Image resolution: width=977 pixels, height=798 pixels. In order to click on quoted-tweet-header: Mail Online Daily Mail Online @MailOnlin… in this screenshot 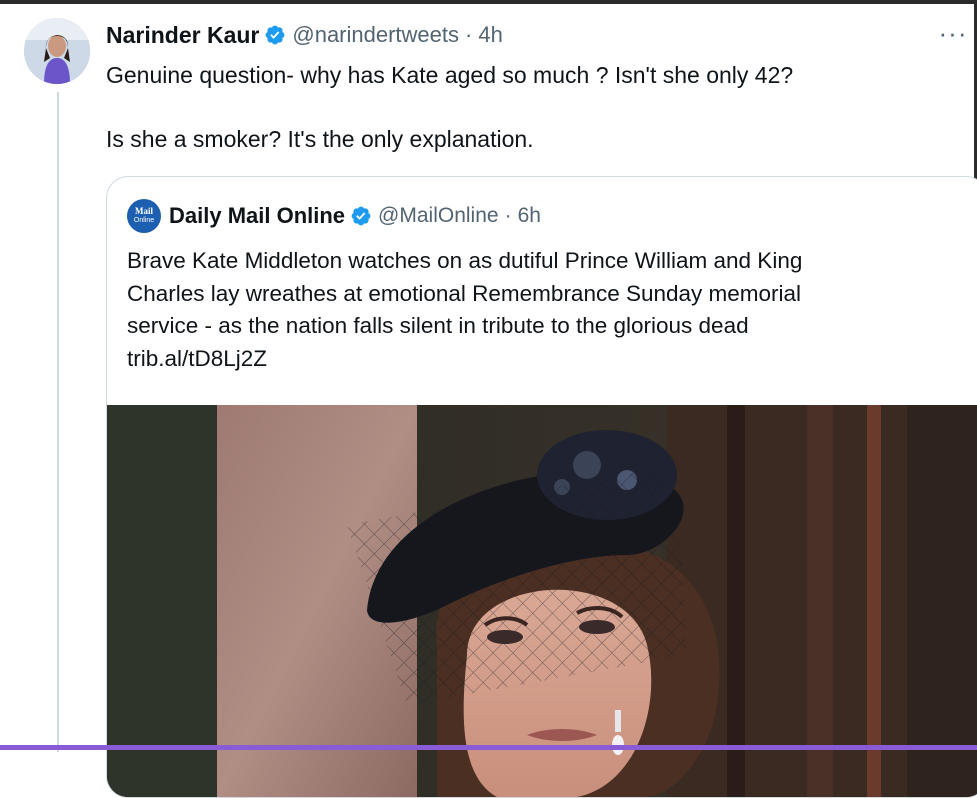, I will do `click(334, 216)`.